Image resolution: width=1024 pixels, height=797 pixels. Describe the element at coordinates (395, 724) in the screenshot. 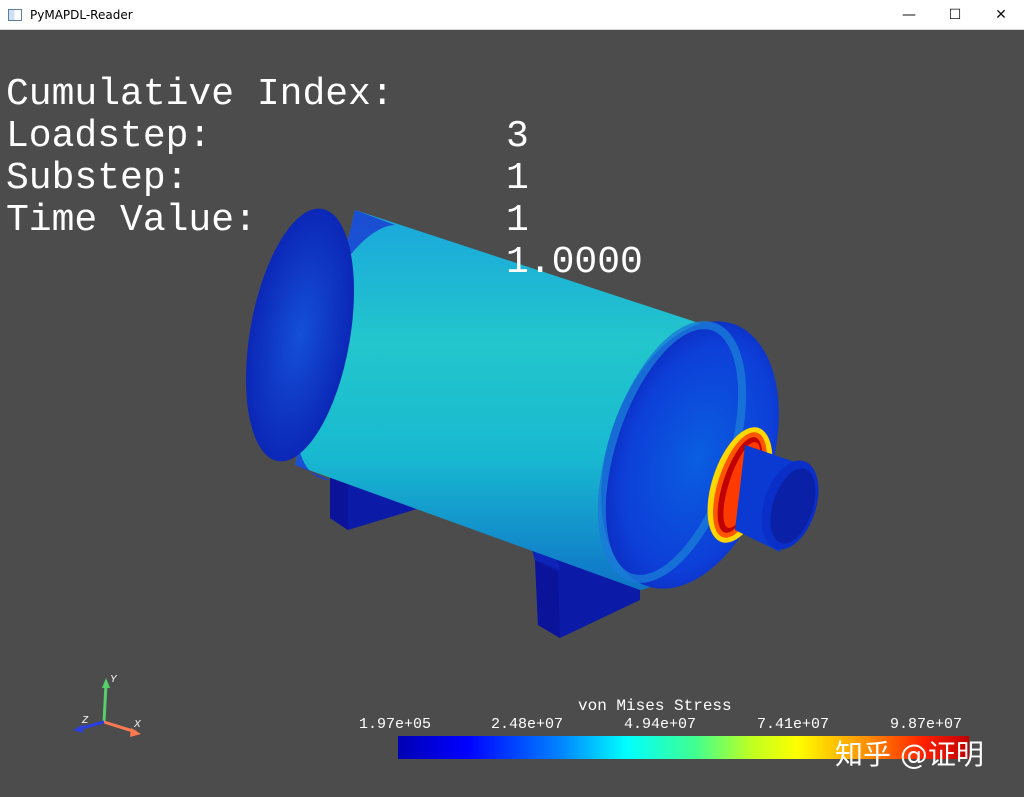

I see `colorbar-tick: 1.97e+05` at that location.